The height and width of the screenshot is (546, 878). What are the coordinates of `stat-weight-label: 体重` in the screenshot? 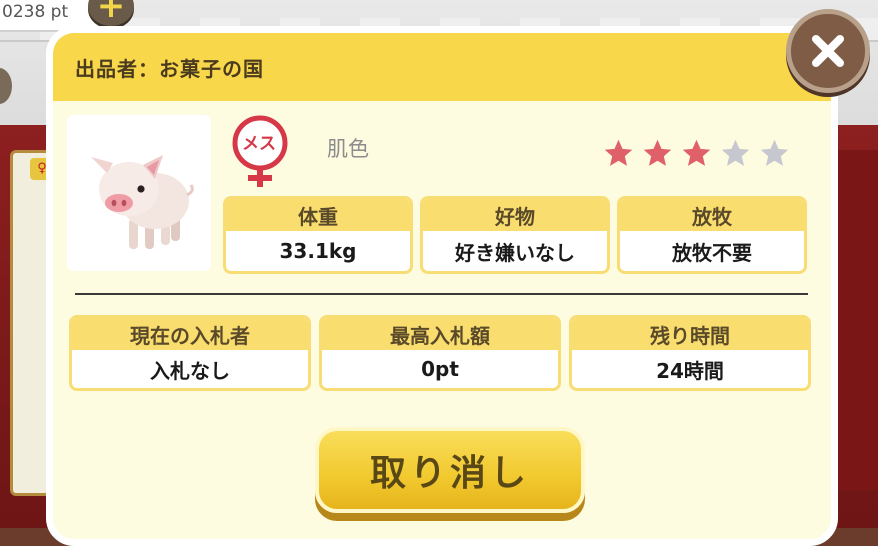 It's located at (318, 215).